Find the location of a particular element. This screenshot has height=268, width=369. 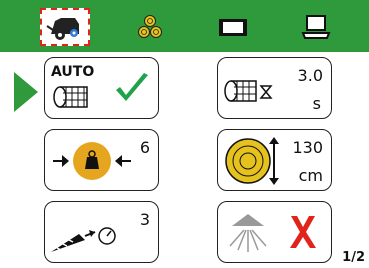

knife-value: 3 is located at coordinates (144, 219).